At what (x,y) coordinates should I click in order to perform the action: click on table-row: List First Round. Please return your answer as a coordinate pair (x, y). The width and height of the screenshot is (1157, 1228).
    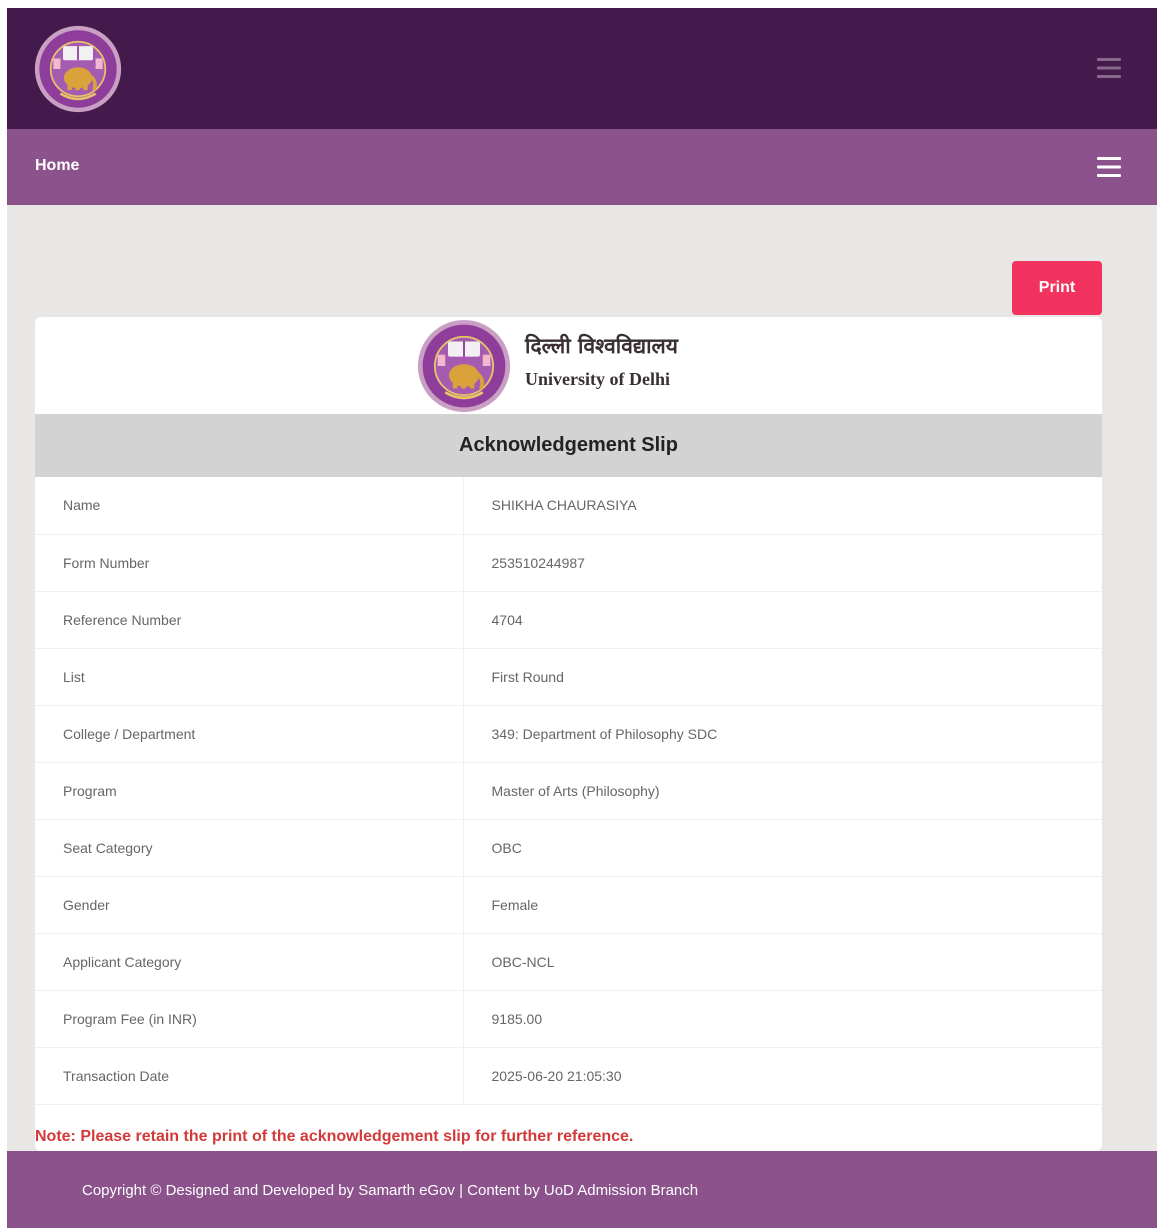
    Looking at the image, I should click on (568, 677).